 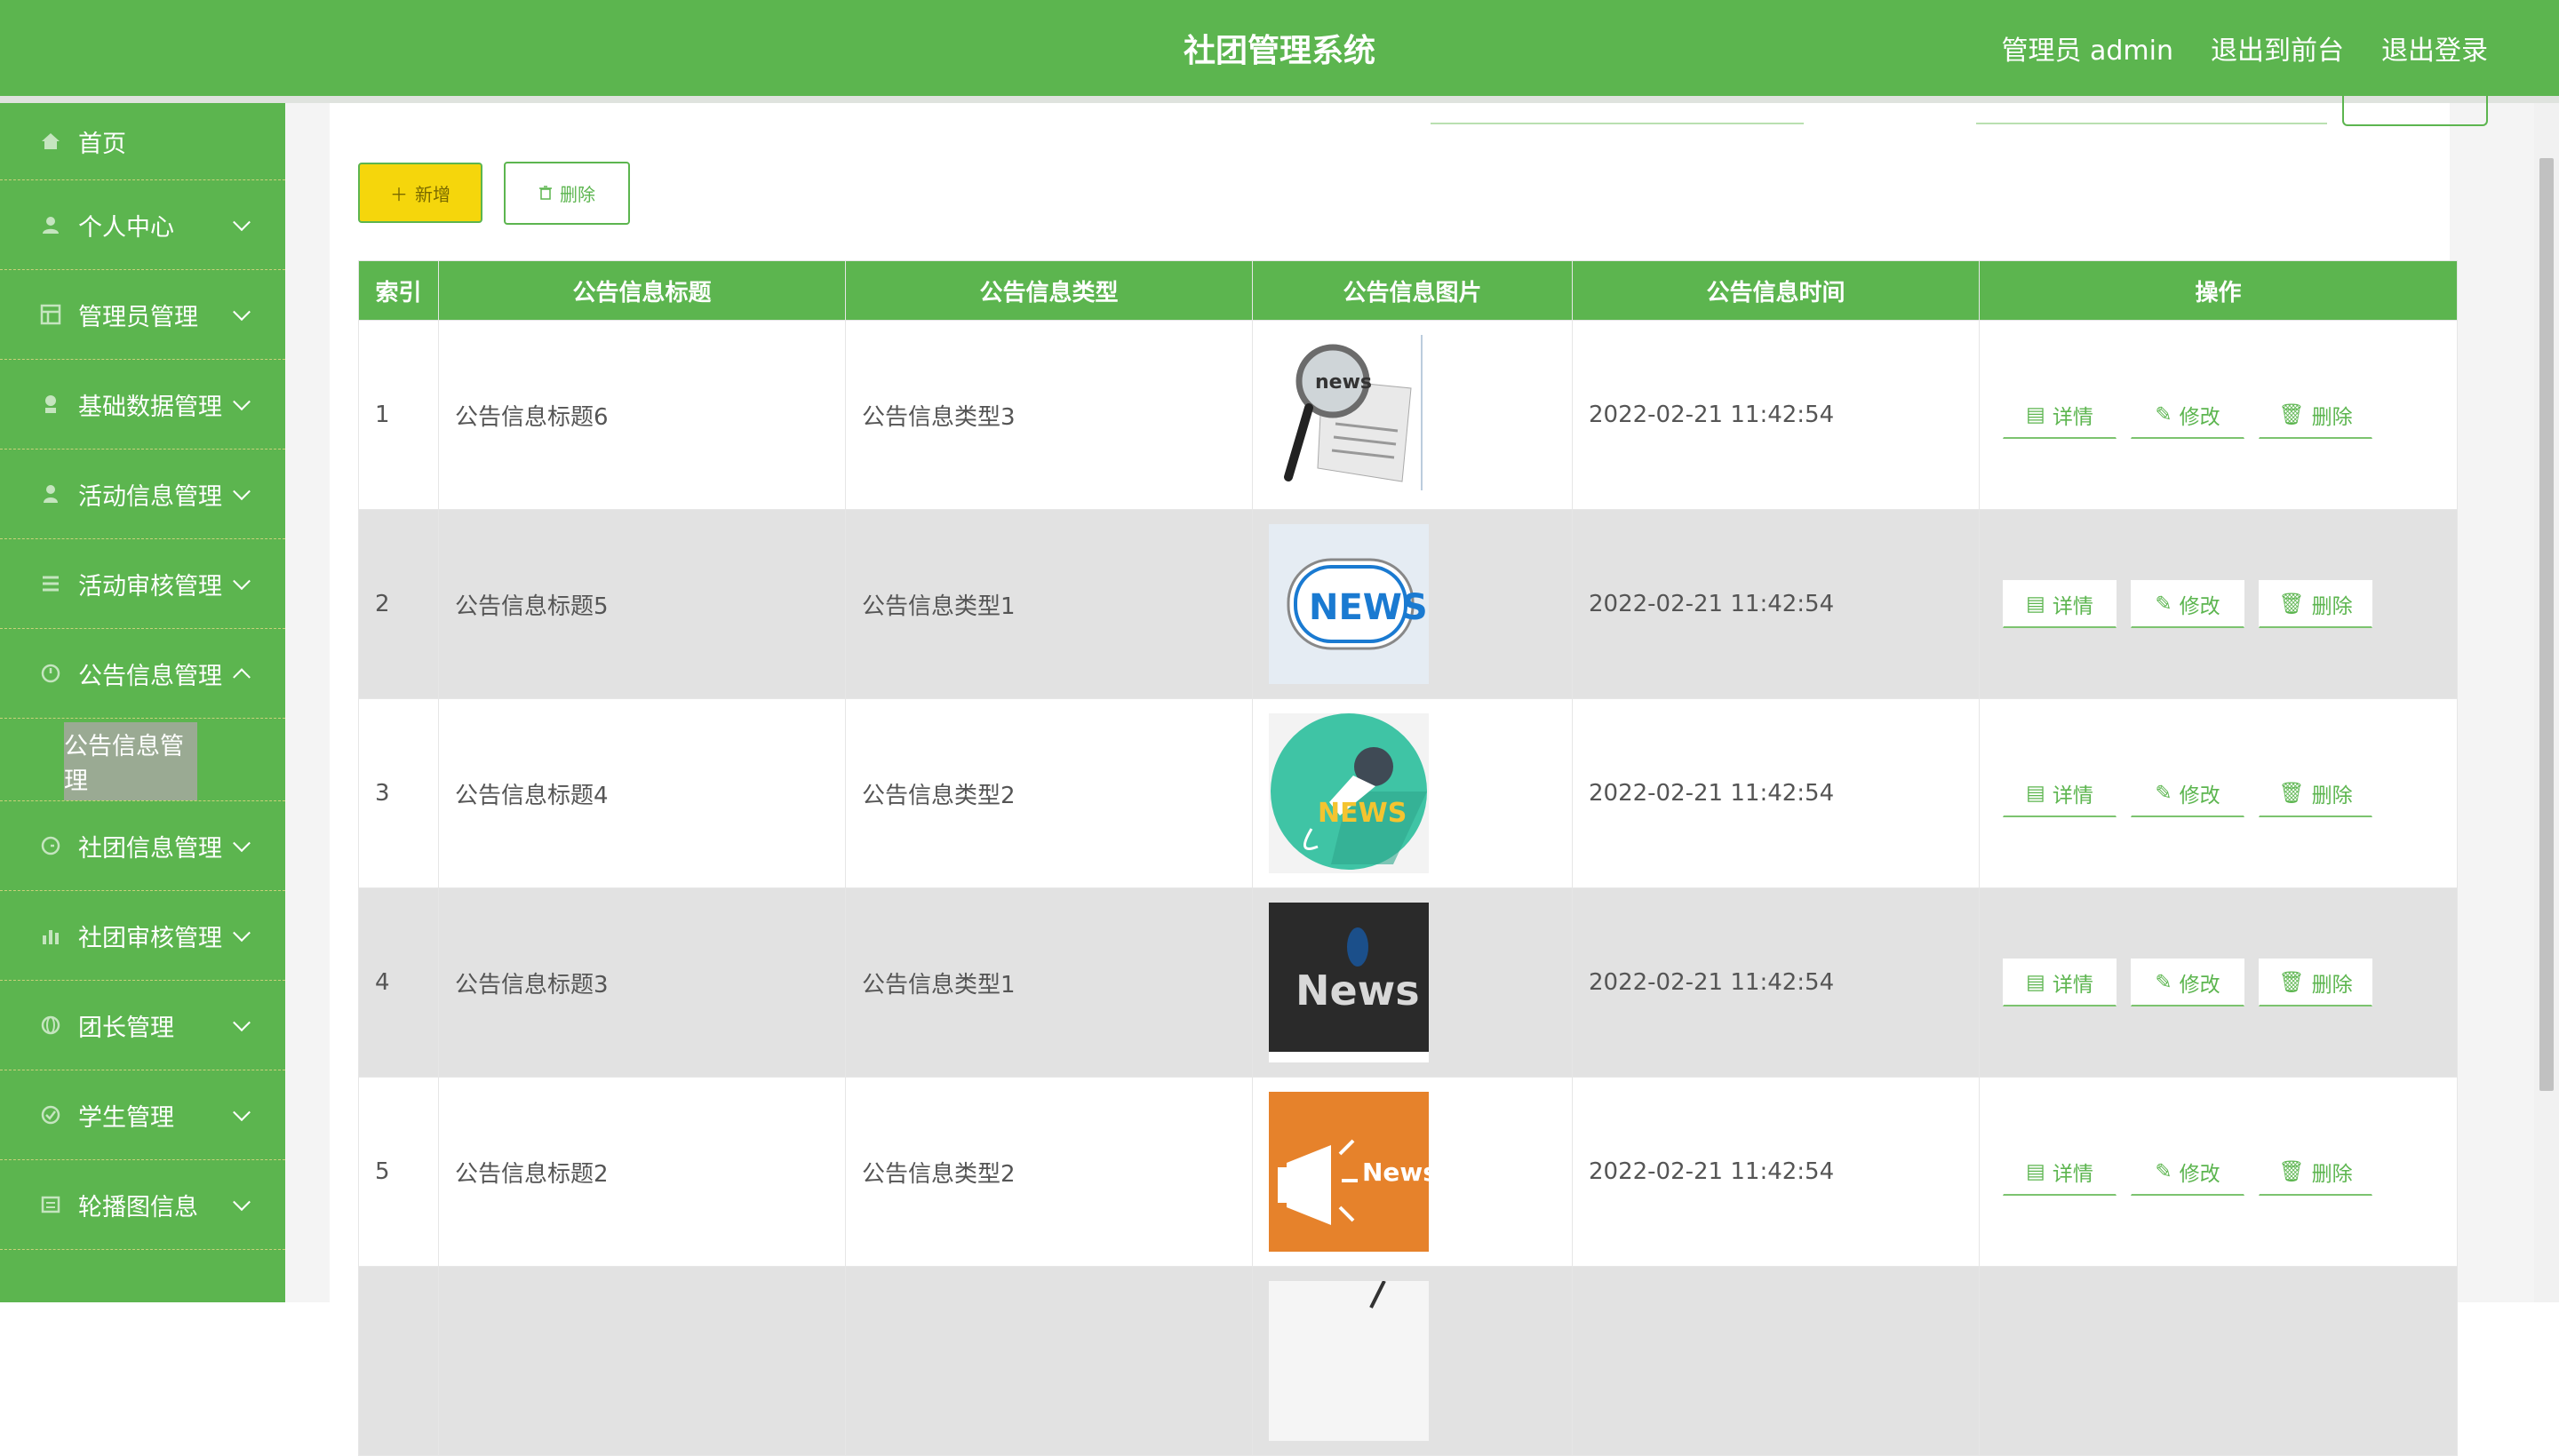 I want to click on edit-icon: ✎, so click(x=2163, y=982).